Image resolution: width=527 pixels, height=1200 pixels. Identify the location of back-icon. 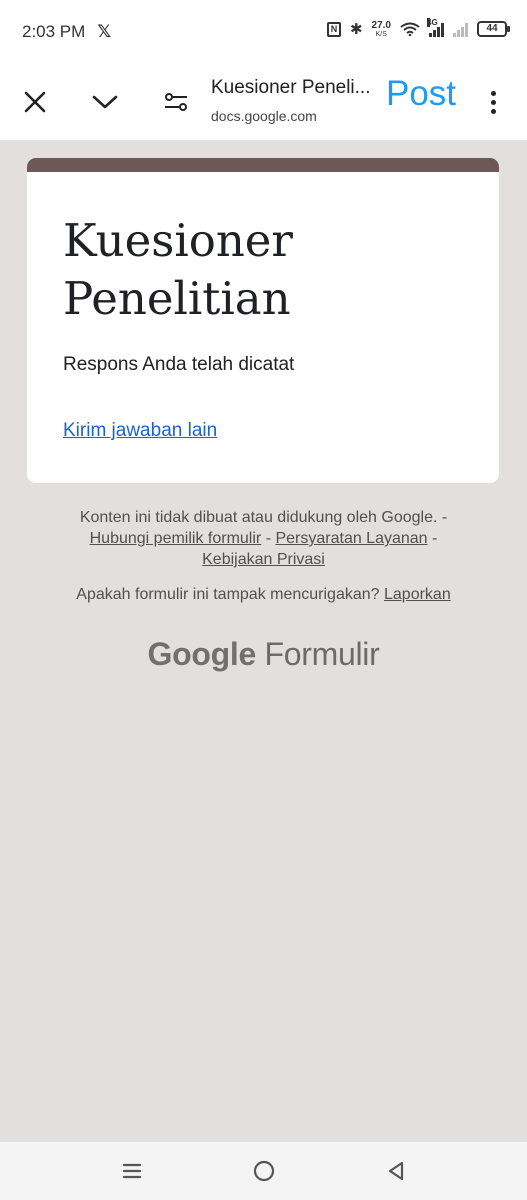
(396, 1171).